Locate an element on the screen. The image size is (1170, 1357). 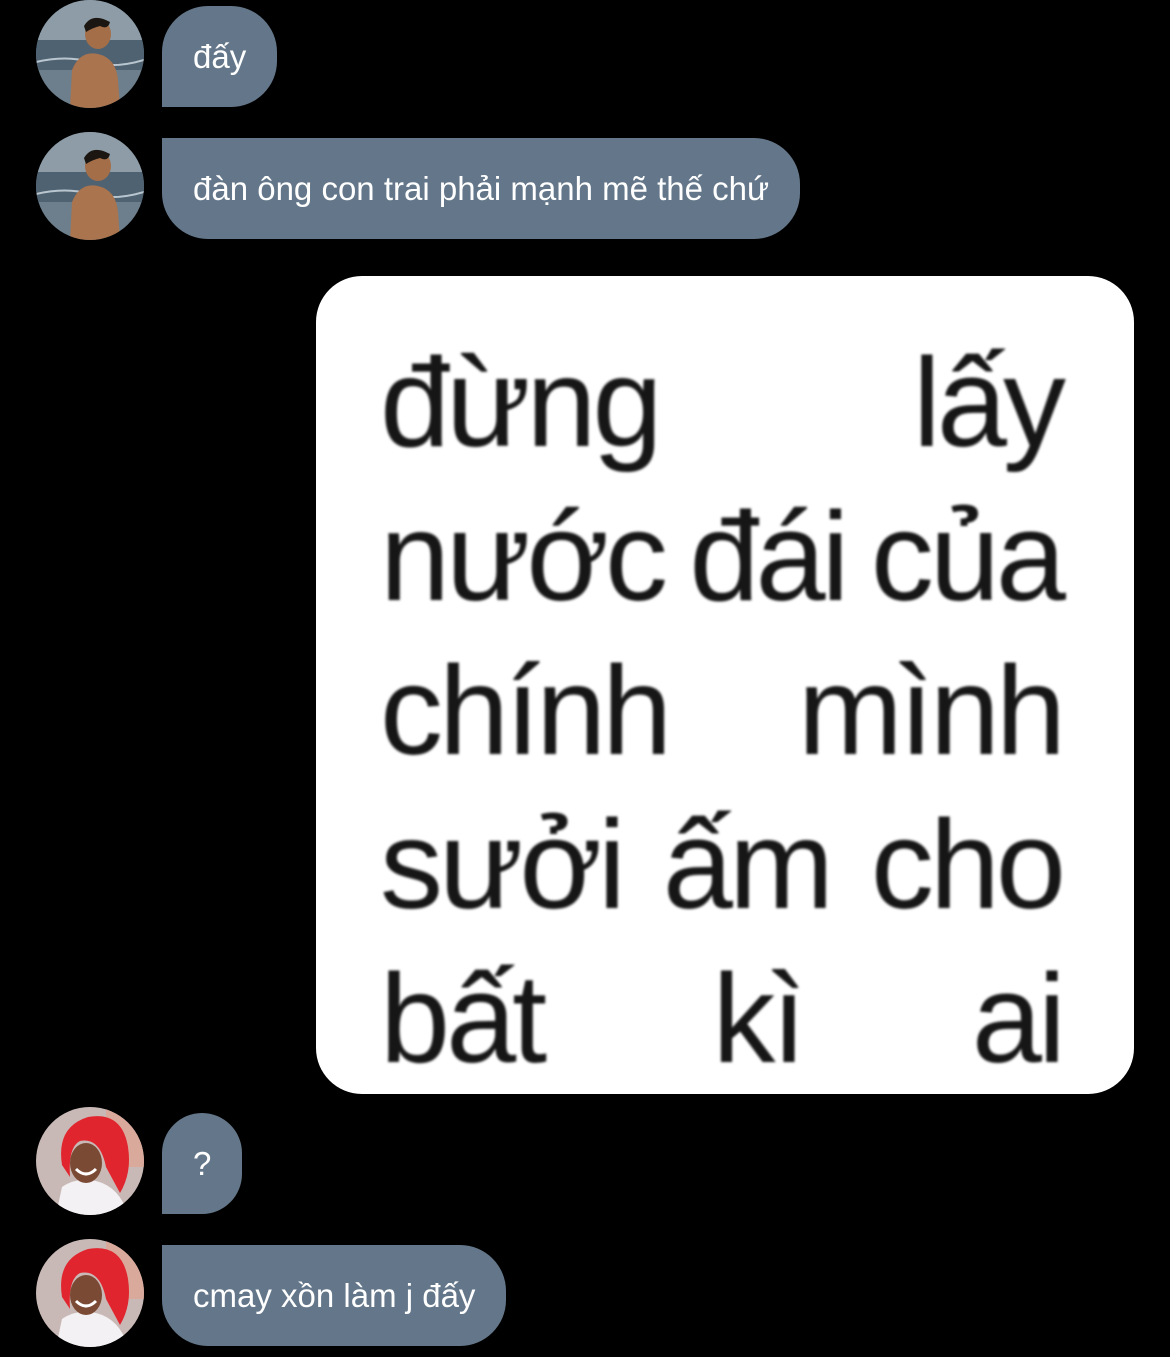
sticker-line: nước đái của is located at coordinates (723, 557).